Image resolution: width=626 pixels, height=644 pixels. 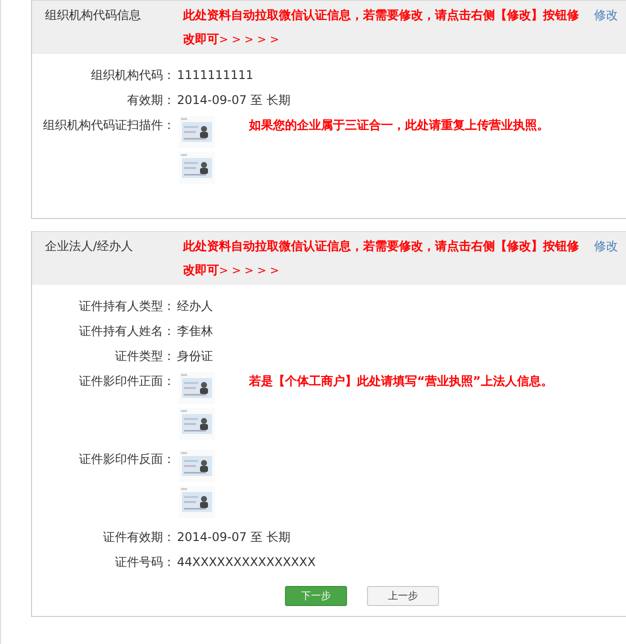 What do you see at coordinates (108, 125) in the screenshot?
I see `field-label: 组织机构代码证扫描件：` at bounding box center [108, 125].